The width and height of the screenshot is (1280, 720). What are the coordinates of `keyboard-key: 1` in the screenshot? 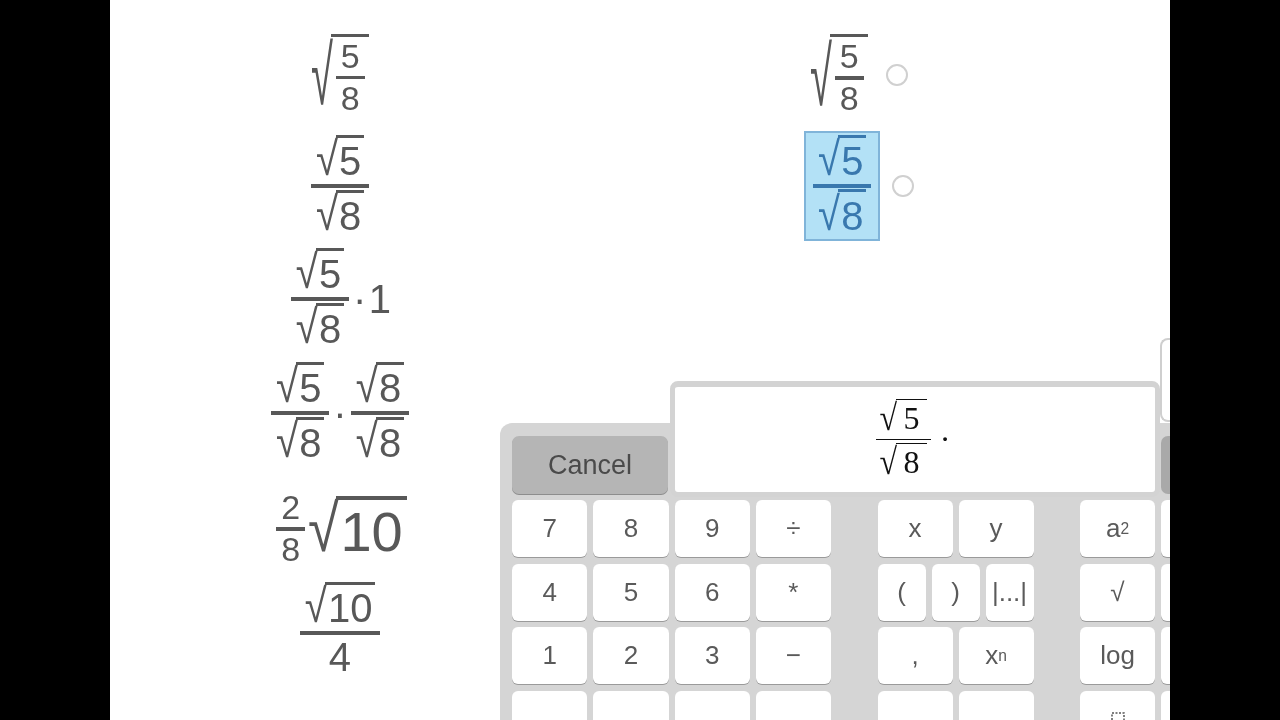 It's located at (550, 655).